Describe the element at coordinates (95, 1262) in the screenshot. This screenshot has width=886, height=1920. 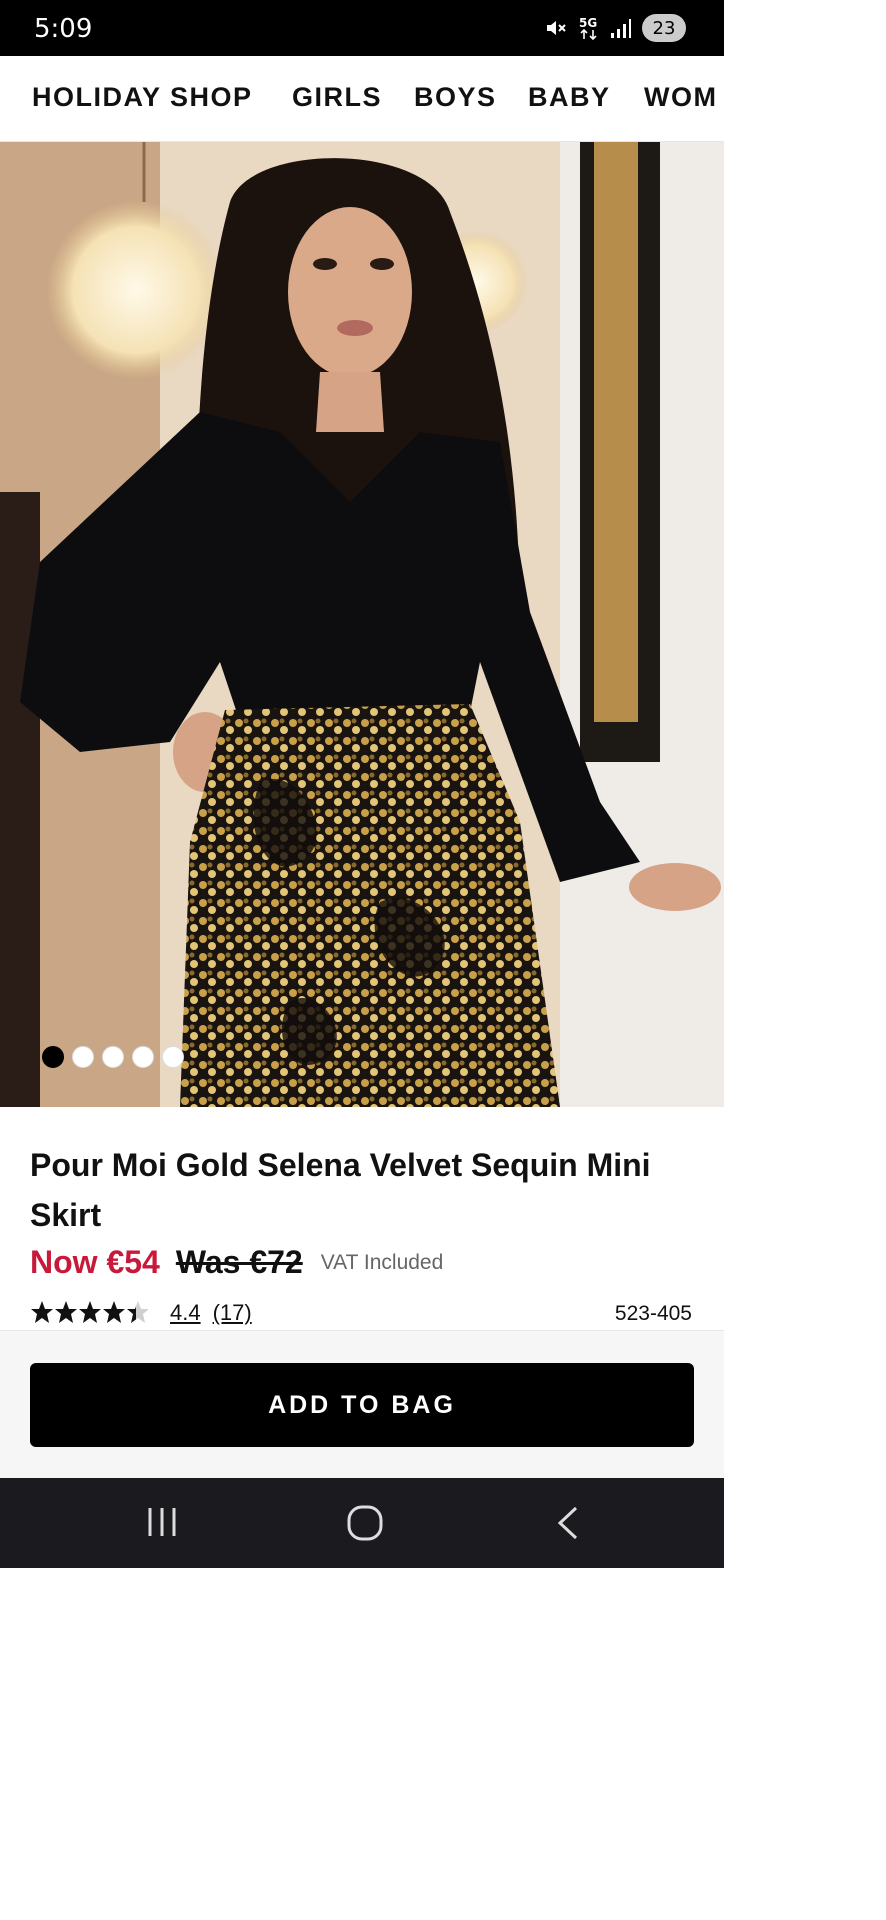
I see `price-now: Now €54` at that location.